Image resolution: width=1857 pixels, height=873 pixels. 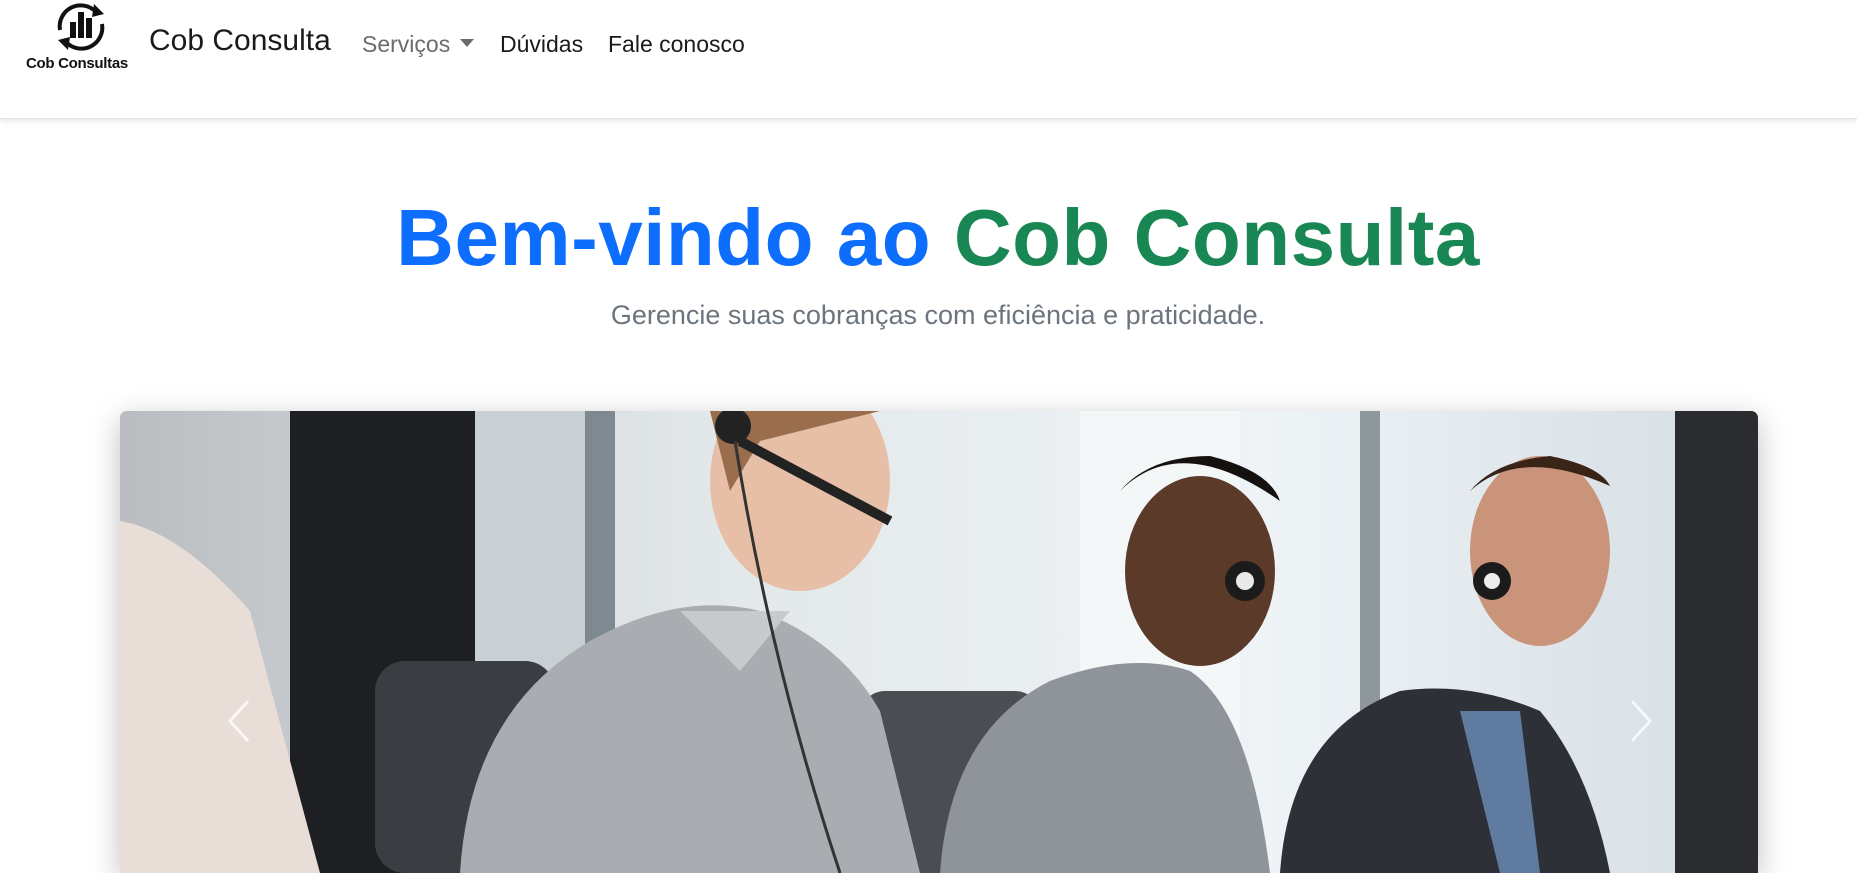 What do you see at coordinates (1216, 237) in the screenshot?
I see `hero-title-brand: Cob Consulta` at bounding box center [1216, 237].